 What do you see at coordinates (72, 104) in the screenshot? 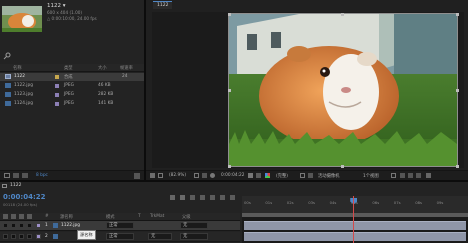
I see `project-item: 1124.jpg JPEG 141 KB` at bounding box center [72, 104].